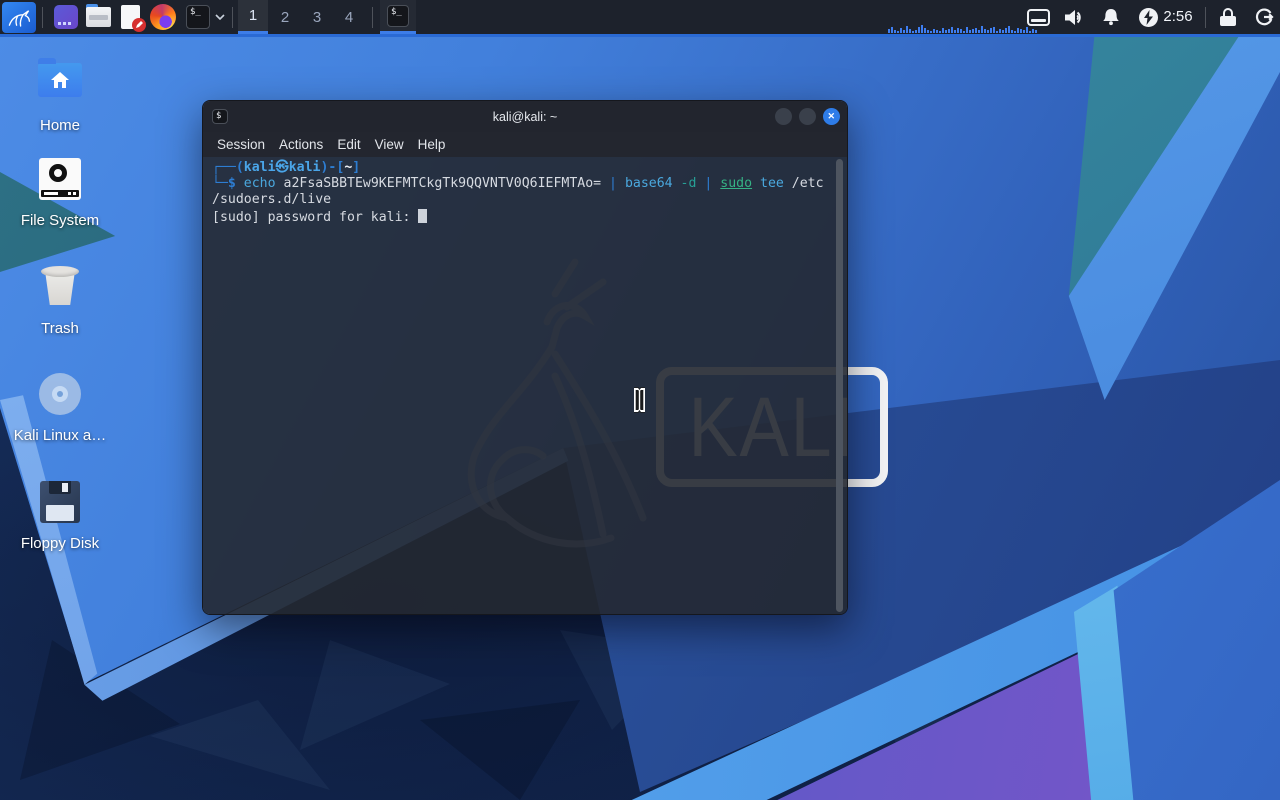 The image size is (1280, 800). I want to click on kali-logo-icon, so click(19, 18).